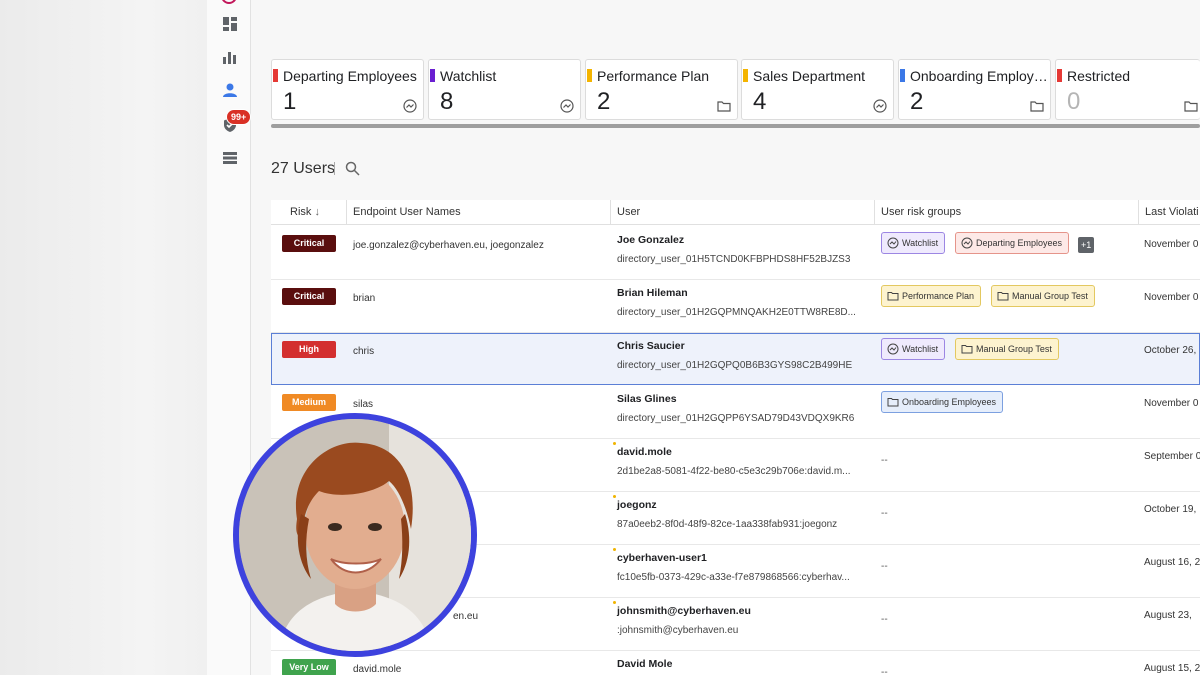 This screenshot has height=675, width=1200. I want to click on last-violation-date: October 26,, so click(1170, 350).